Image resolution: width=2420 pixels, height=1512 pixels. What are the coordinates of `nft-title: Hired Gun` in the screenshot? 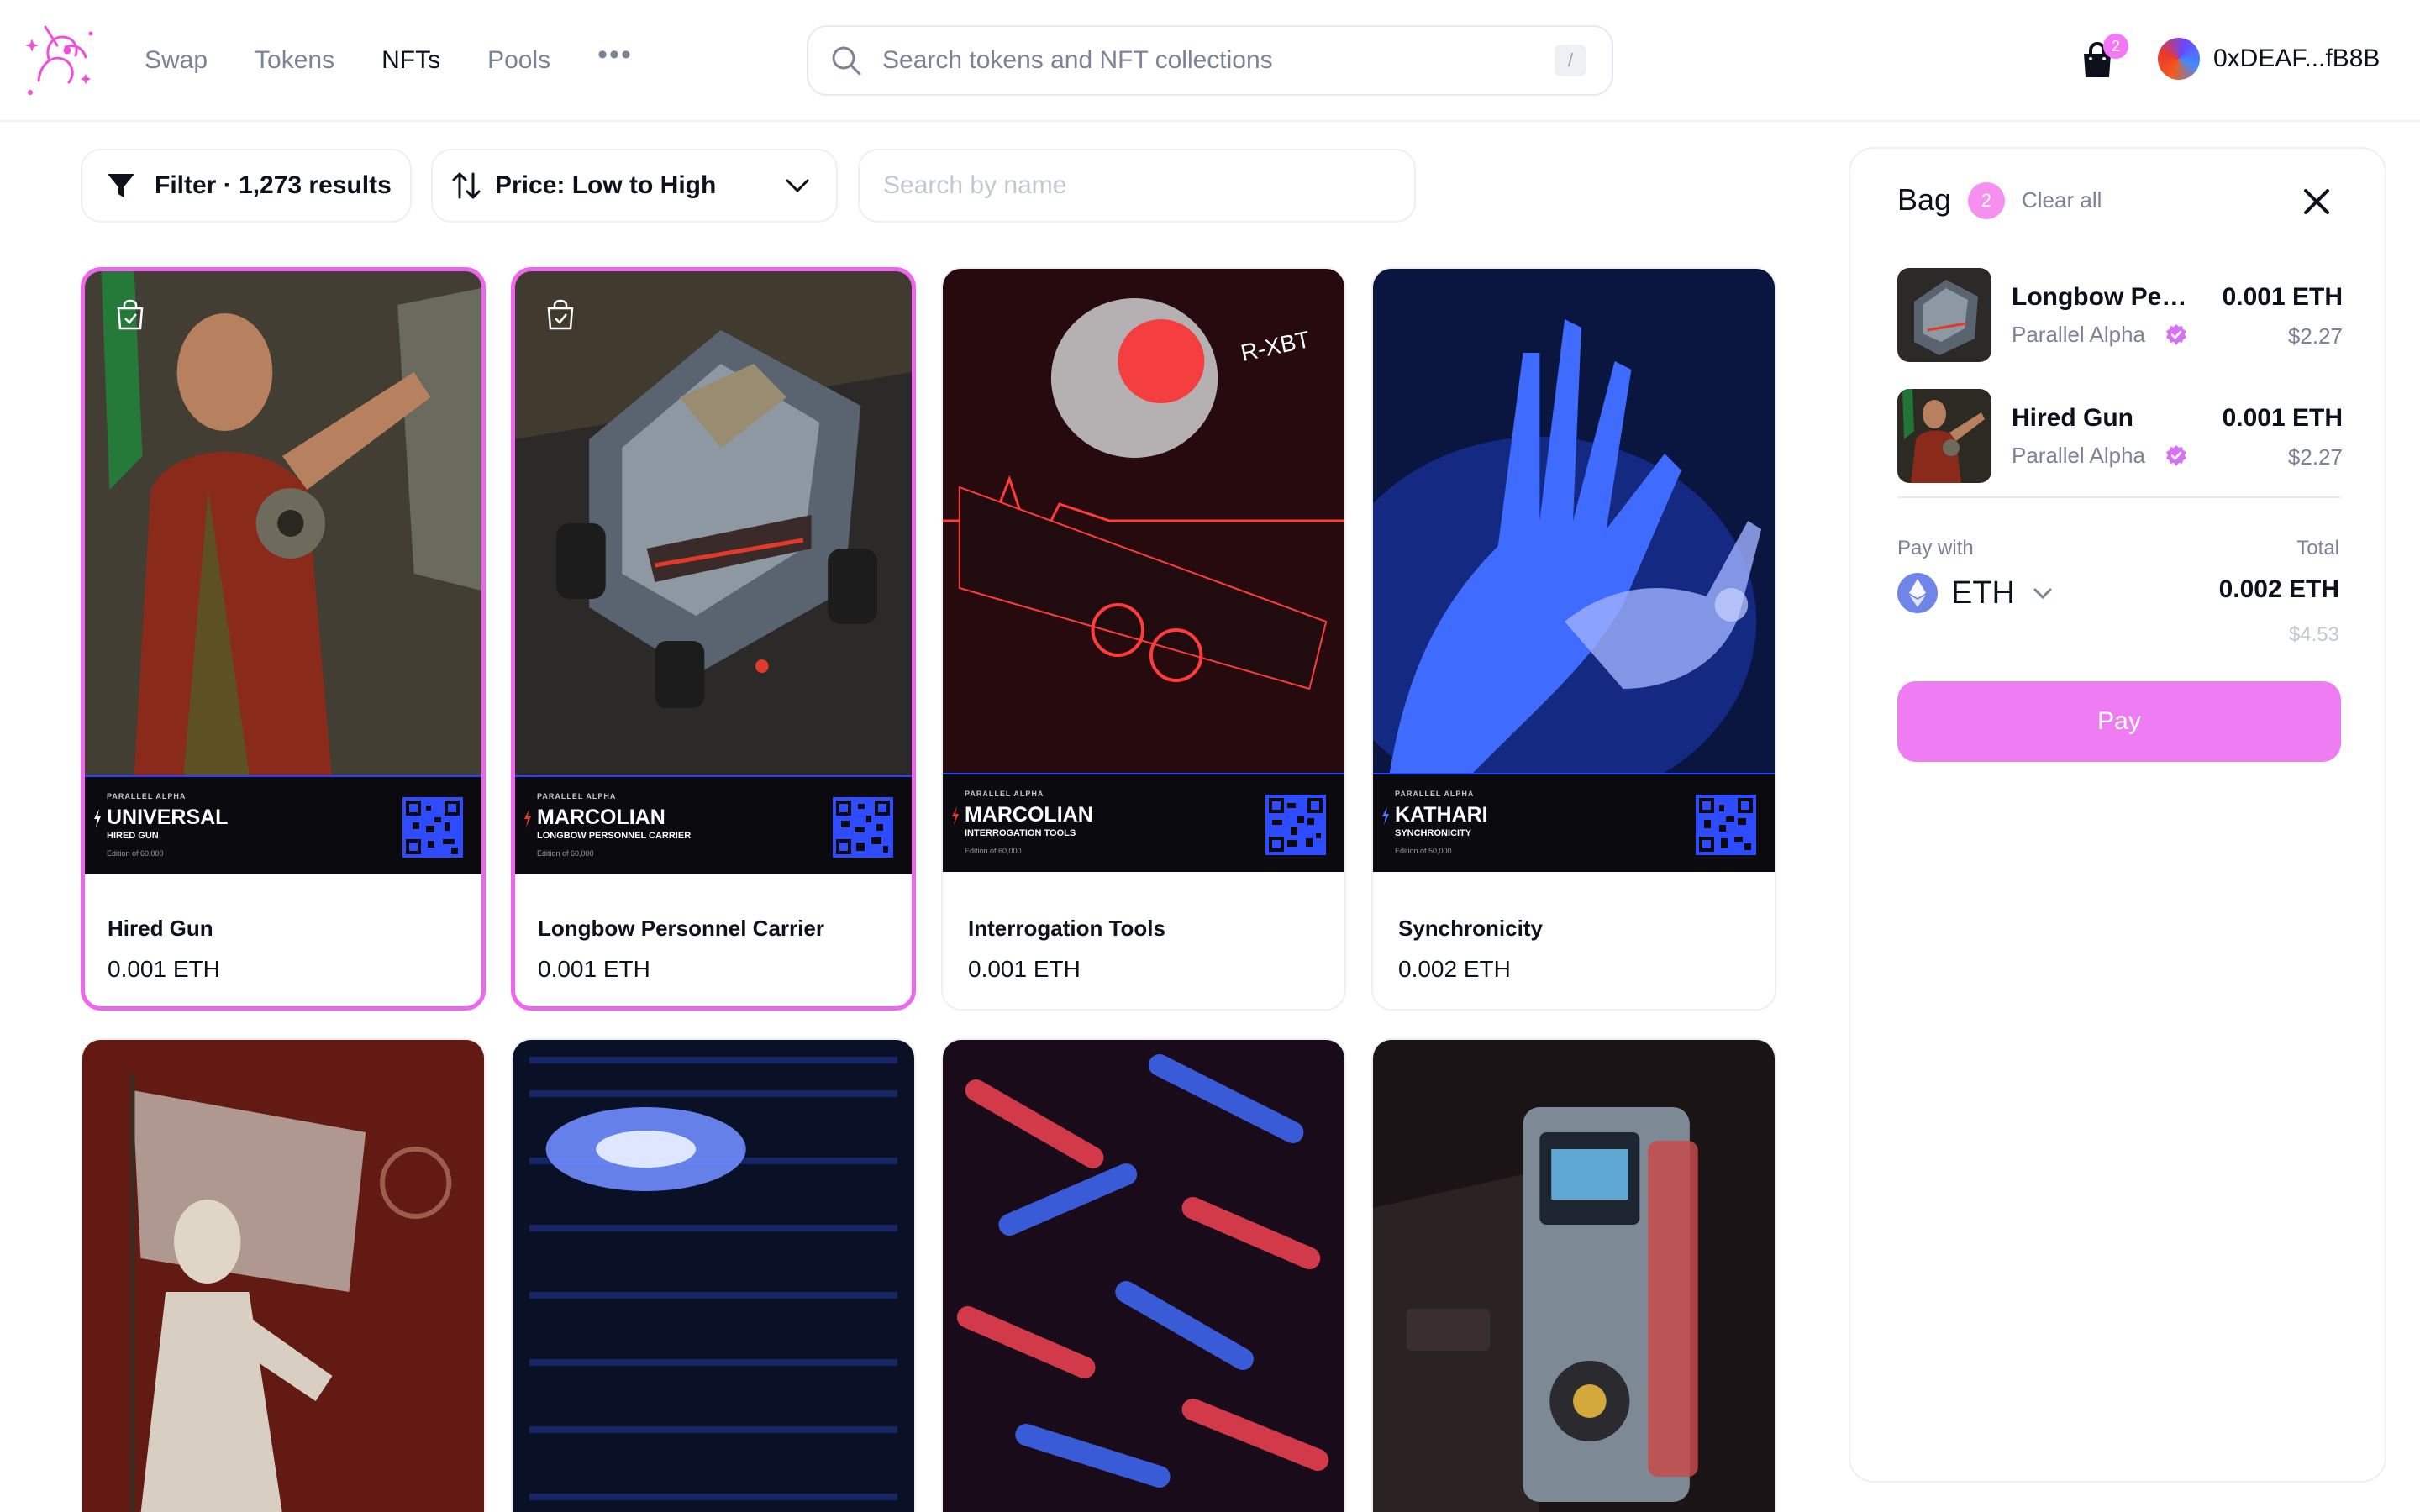 It's located at (161, 928).